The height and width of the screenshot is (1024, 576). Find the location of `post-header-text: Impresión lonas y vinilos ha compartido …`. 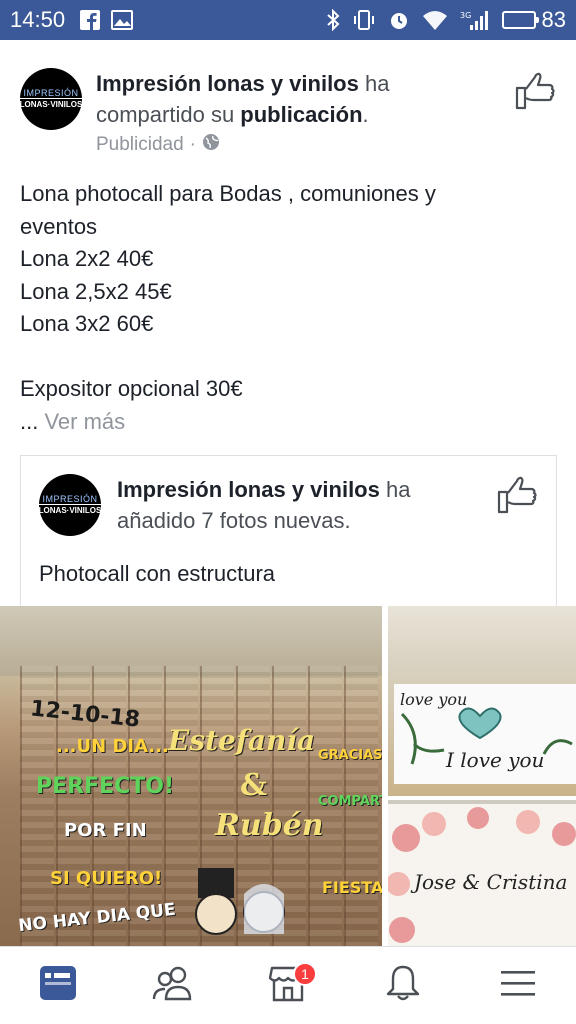

post-header-text: Impresión lonas y vinilos ha compartido … is located at coordinates (301, 99).